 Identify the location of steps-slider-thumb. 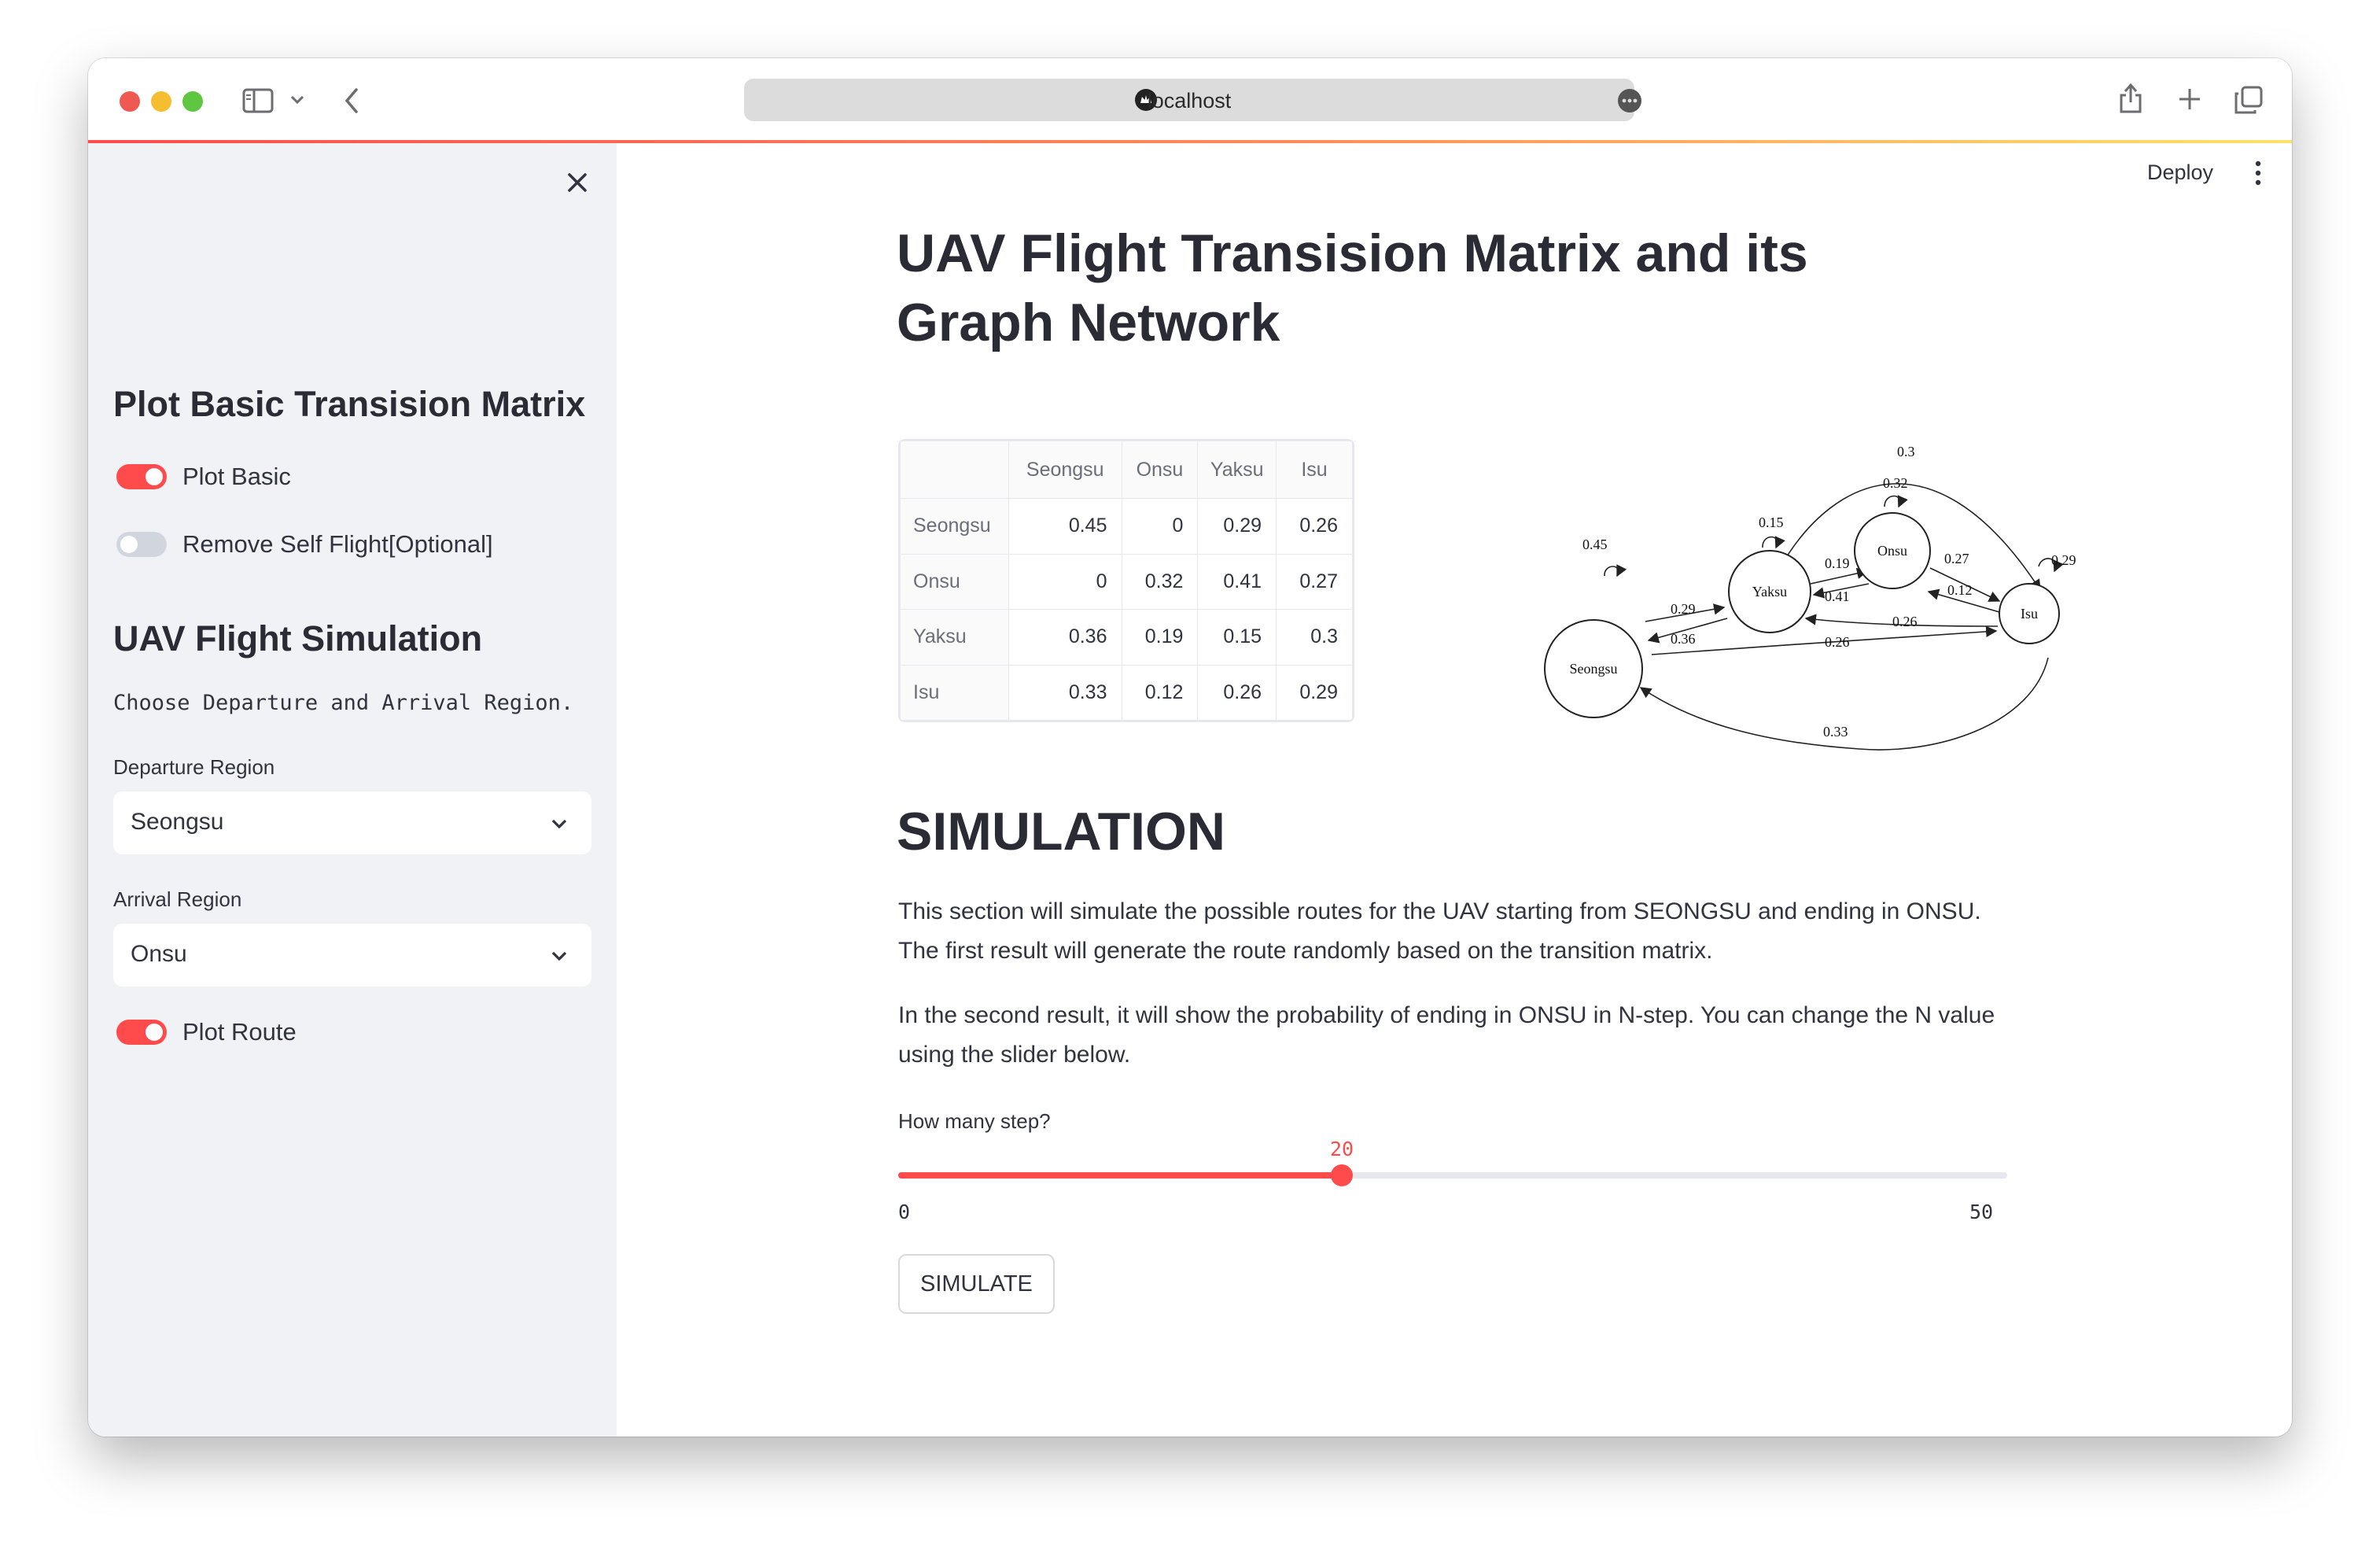
(1342, 1175).